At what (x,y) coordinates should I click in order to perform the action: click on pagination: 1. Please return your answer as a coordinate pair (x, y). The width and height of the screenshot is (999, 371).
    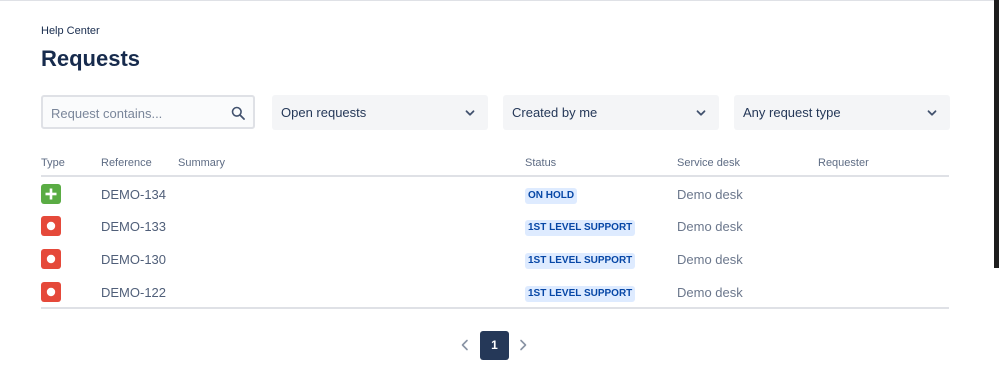
    Looking at the image, I should click on (499, 345).